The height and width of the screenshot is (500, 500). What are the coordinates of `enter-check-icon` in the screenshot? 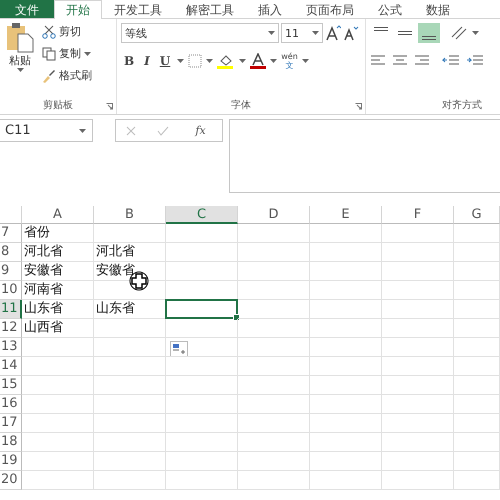 It's located at (162, 131).